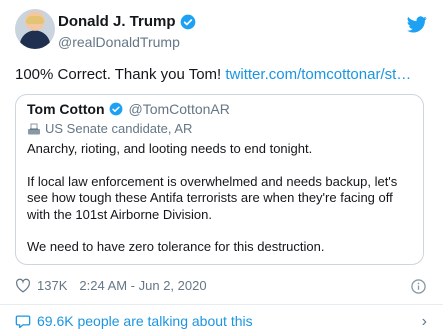 The width and height of the screenshot is (443, 333). Describe the element at coordinates (119, 42) in the screenshot. I see `author-handle: @realDonaldTrump` at that location.